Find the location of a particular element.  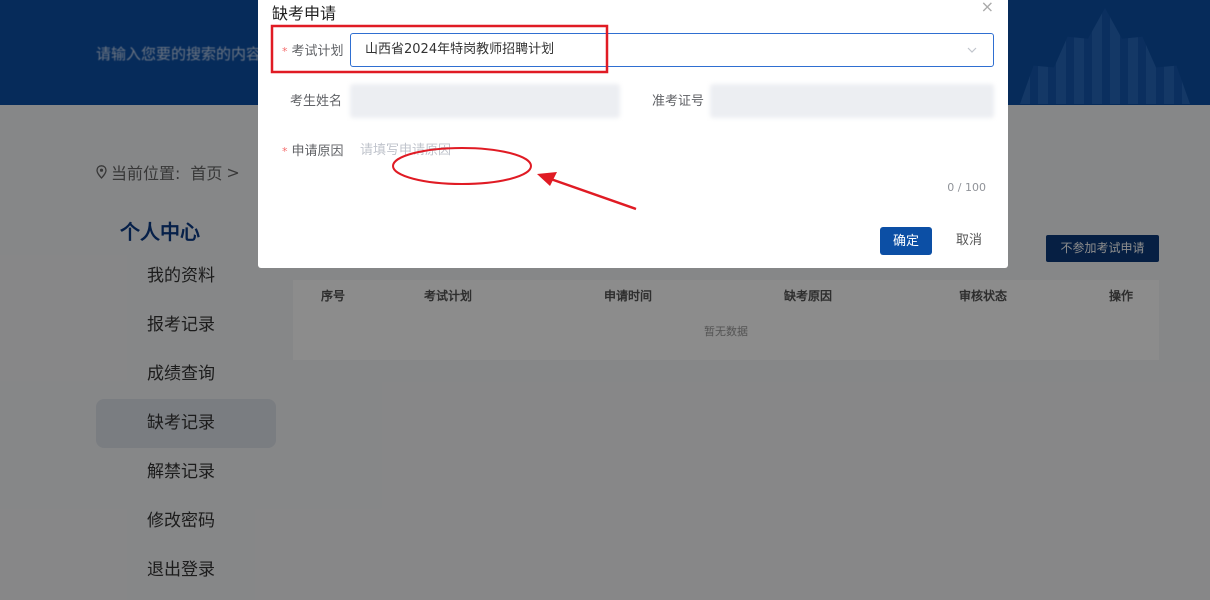

annotation-arrow-shaft is located at coordinates (590, 193).